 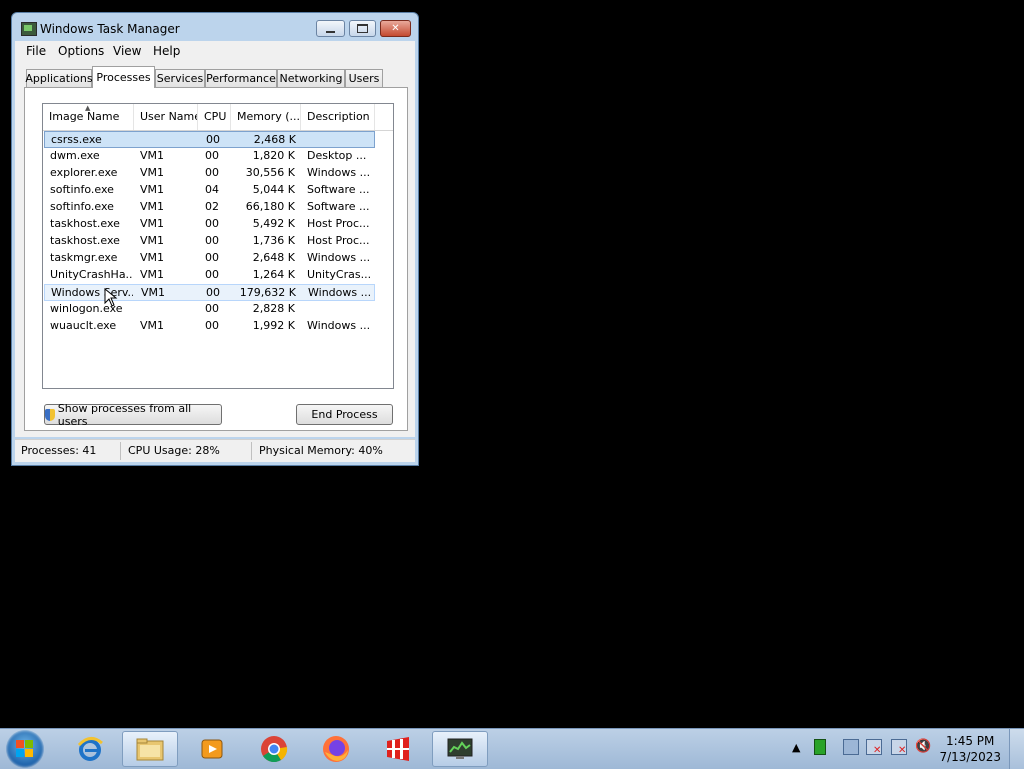 I want to click on process-memory: 30,556 K, so click(x=270, y=172).